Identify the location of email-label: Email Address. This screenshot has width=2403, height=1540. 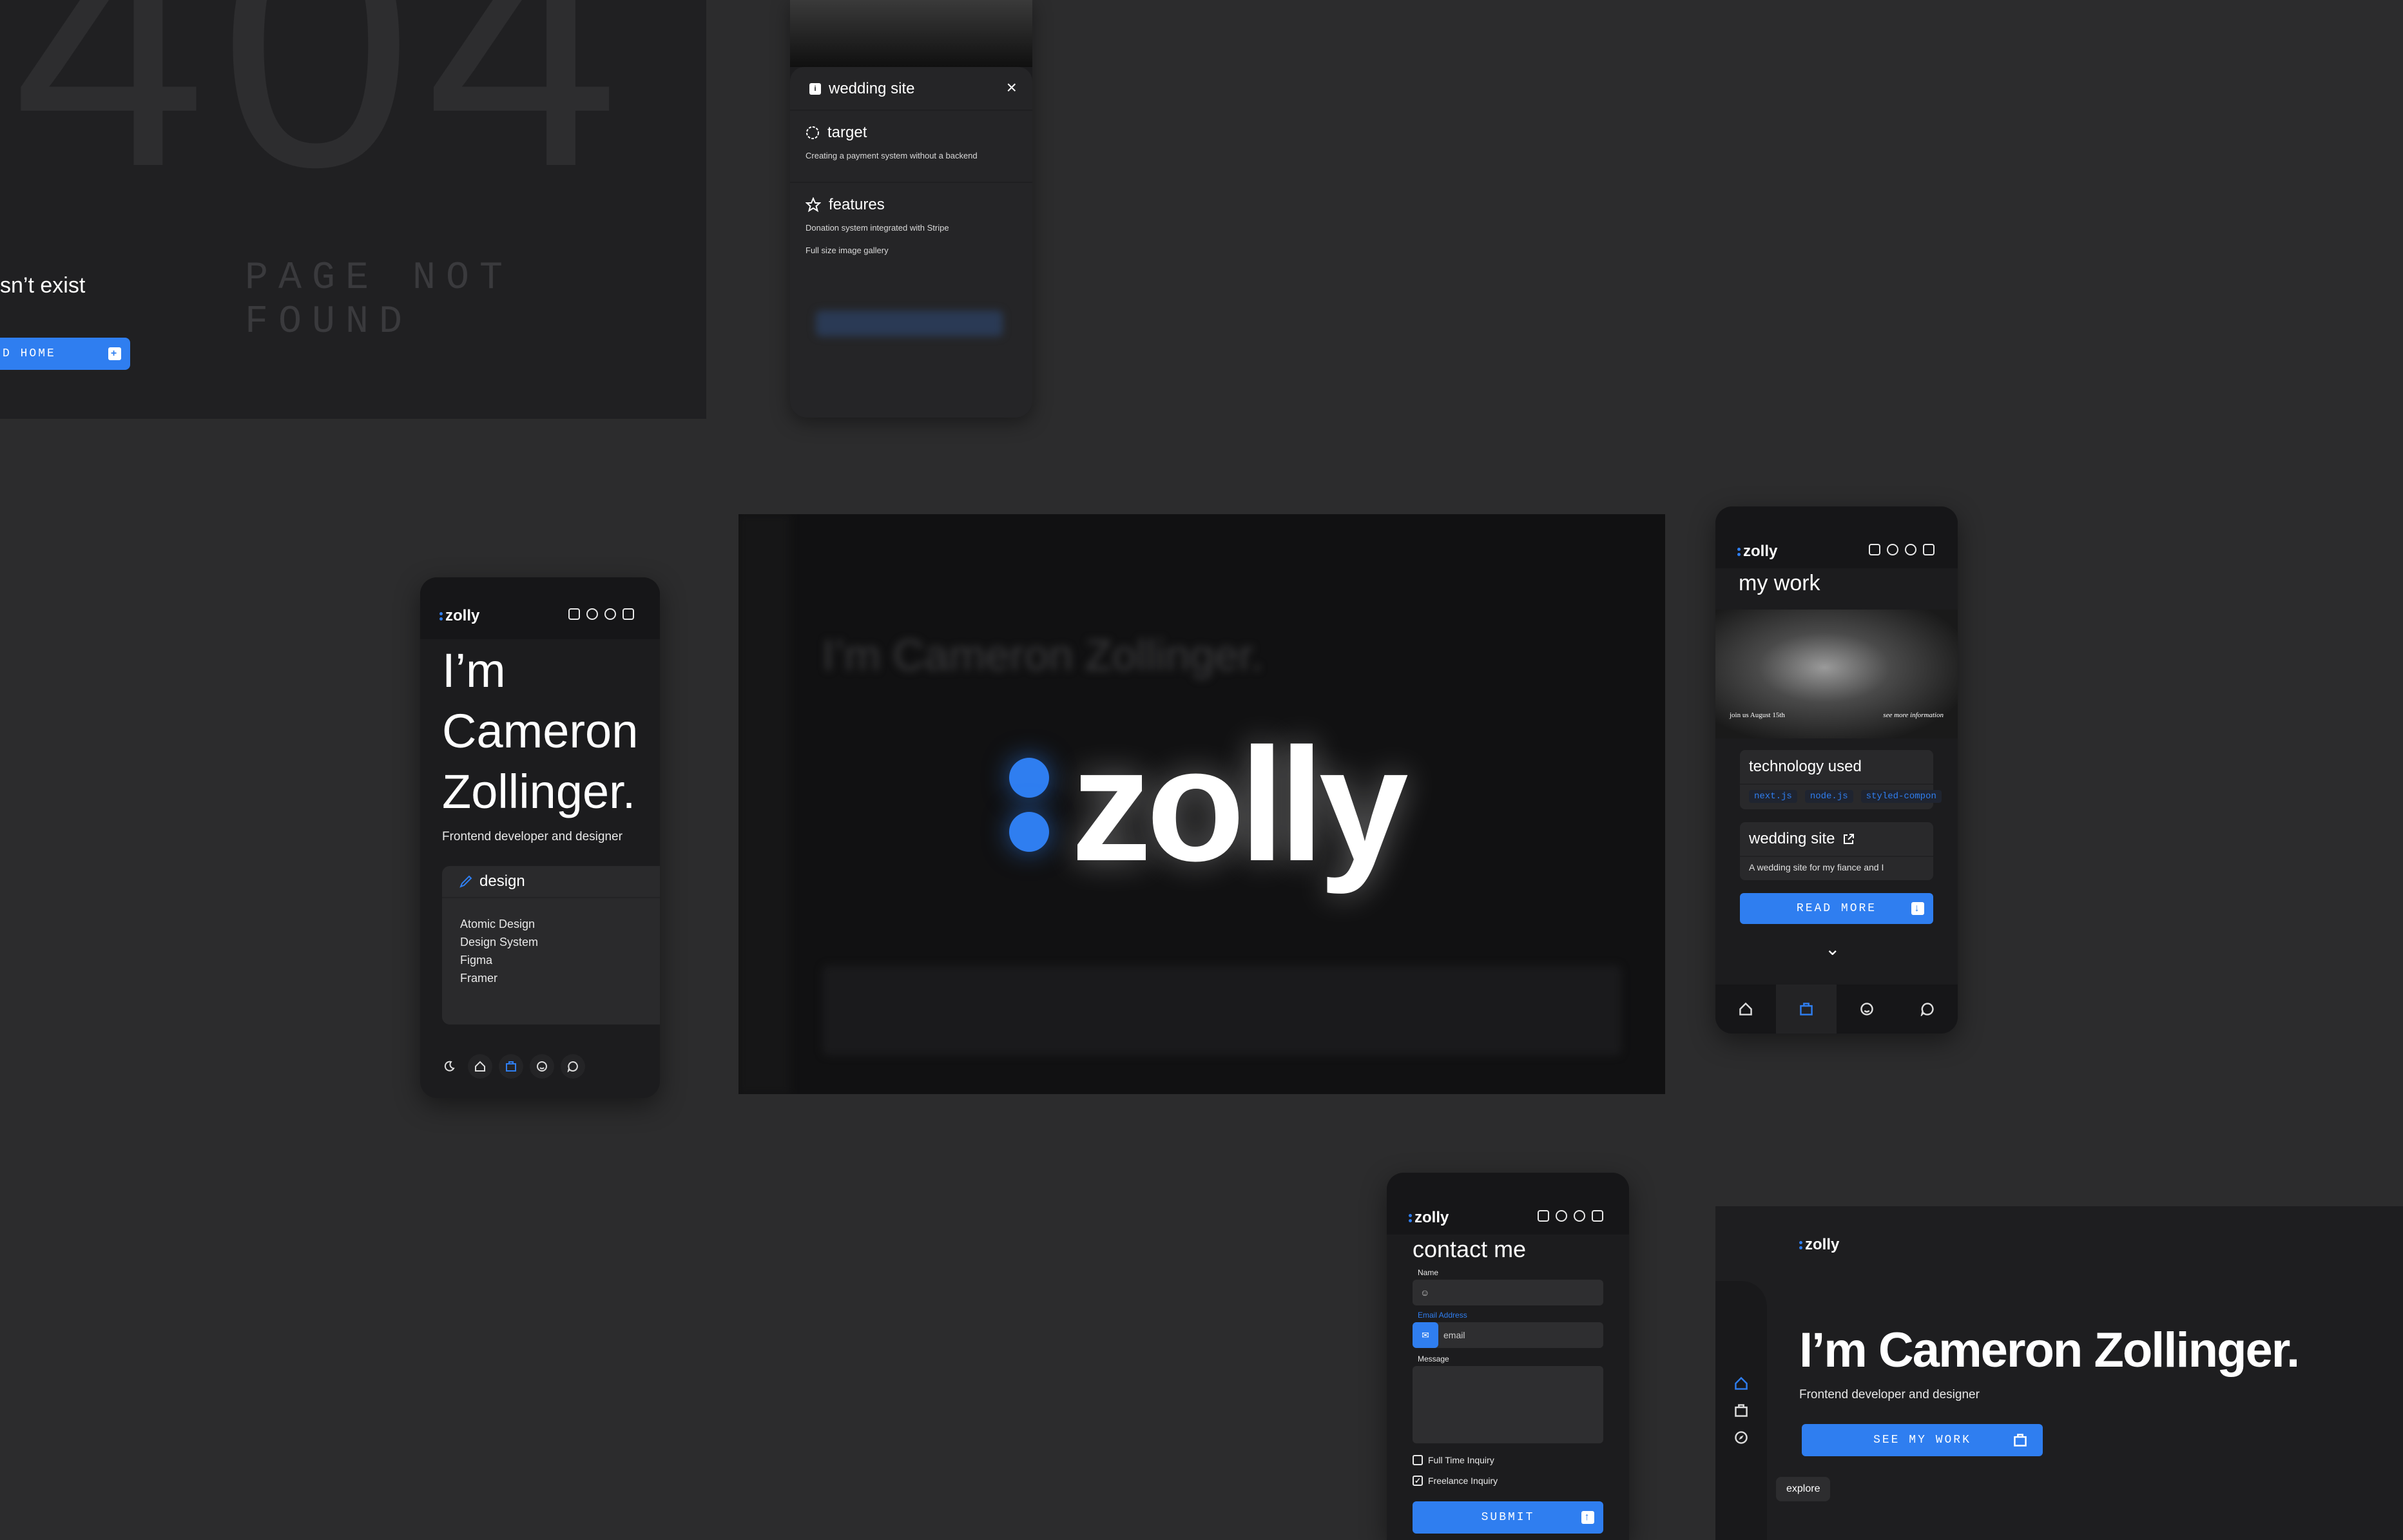
(1442, 1315).